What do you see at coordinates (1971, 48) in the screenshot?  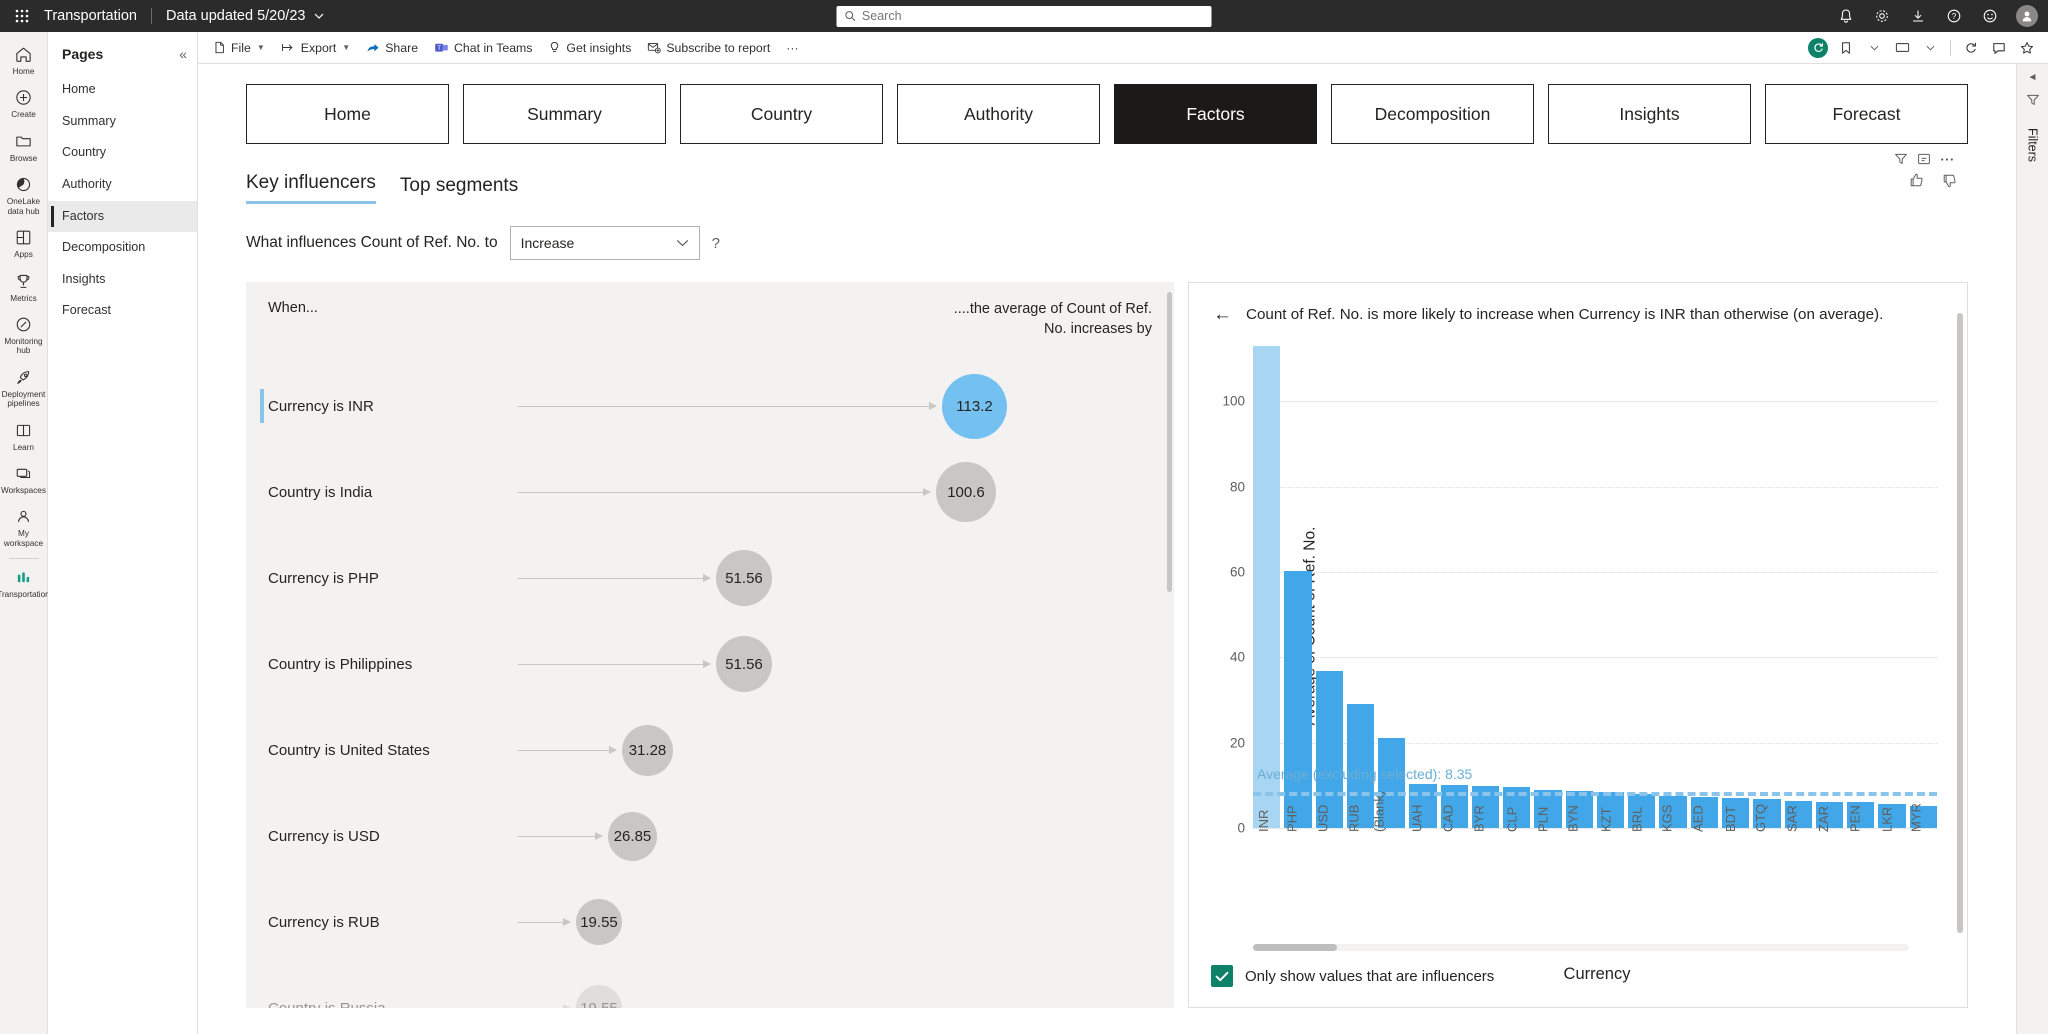 I see `reset-icon` at bounding box center [1971, 48].